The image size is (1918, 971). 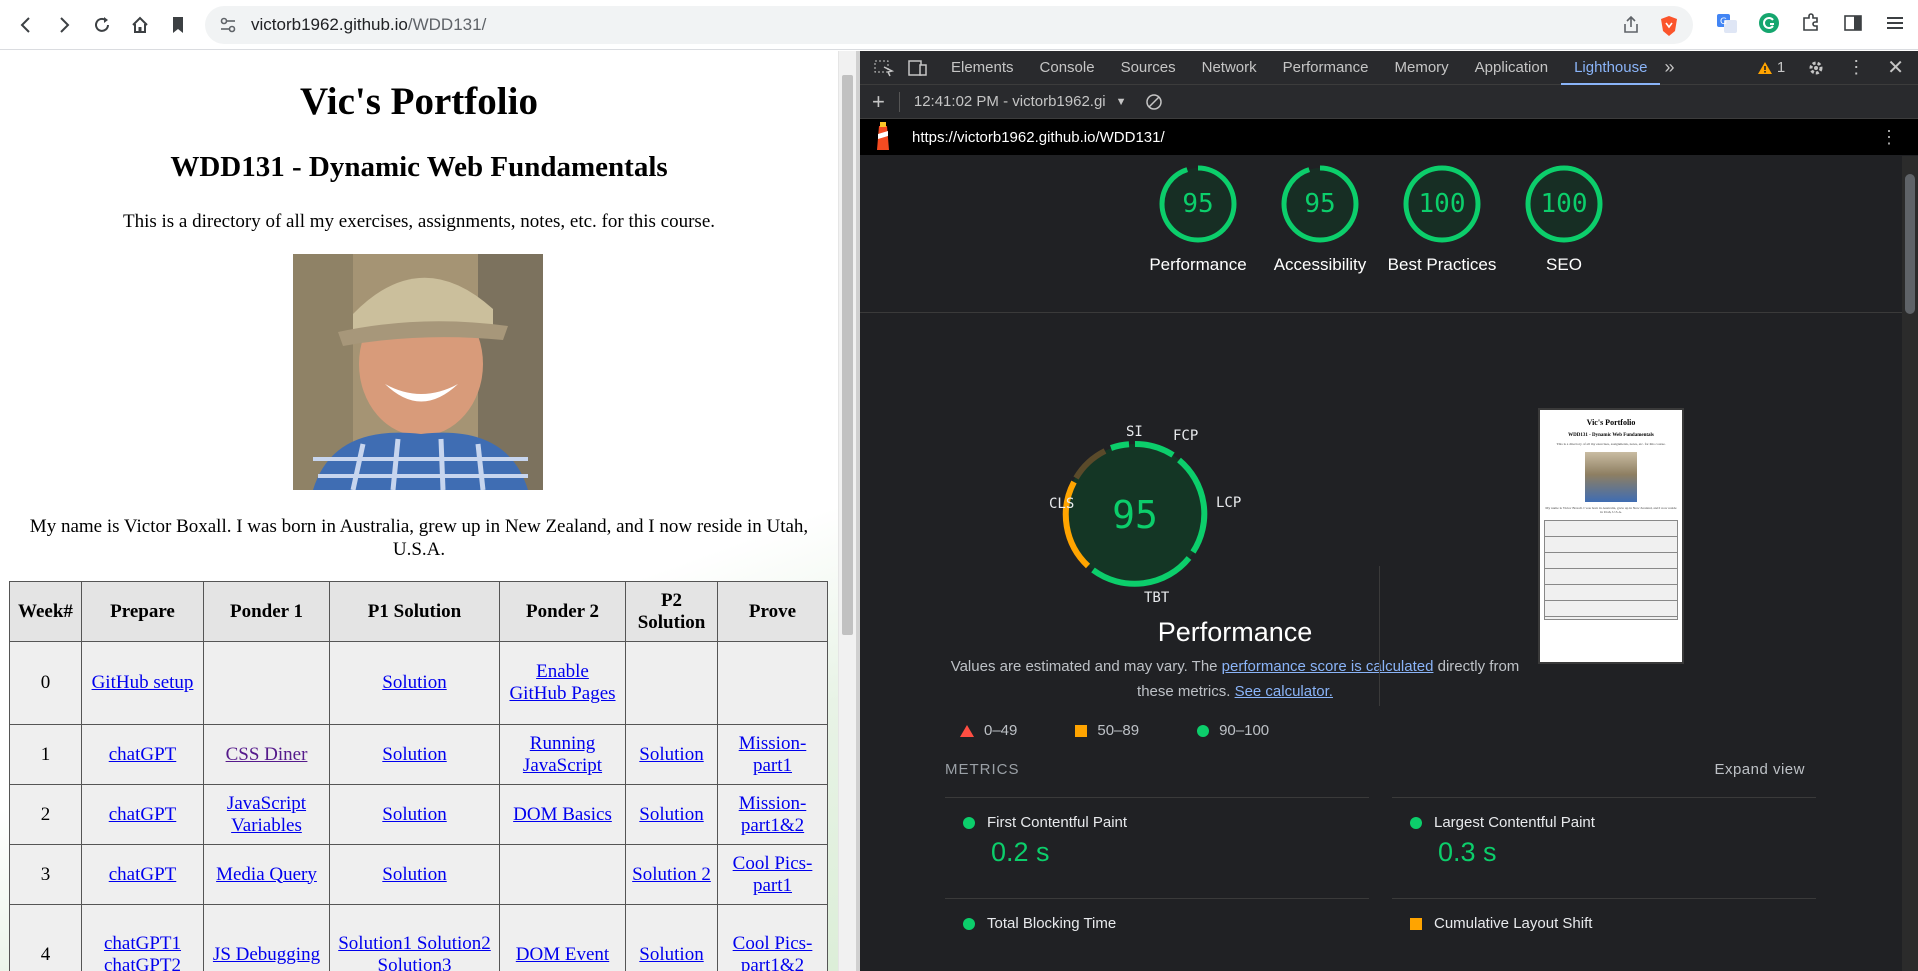 What do you see at coordinates (26, 25) in the screenshot?
I see `back-icon` at bounding box center [26, 25].